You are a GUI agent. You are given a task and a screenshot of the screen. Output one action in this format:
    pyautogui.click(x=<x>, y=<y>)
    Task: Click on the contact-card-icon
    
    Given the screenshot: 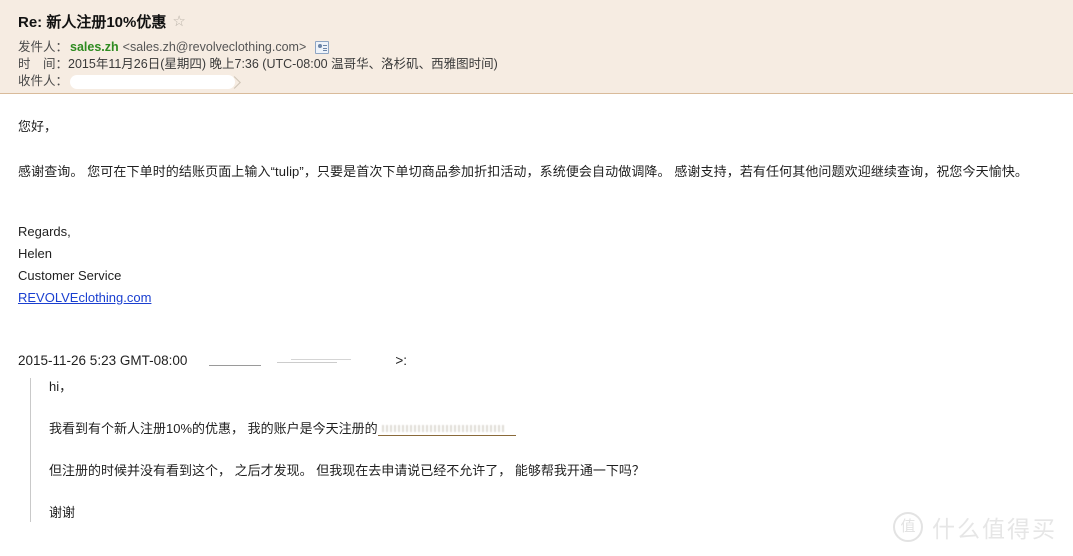 What is the action you would take?
    pyautogui.click(x=322, y=47)
    